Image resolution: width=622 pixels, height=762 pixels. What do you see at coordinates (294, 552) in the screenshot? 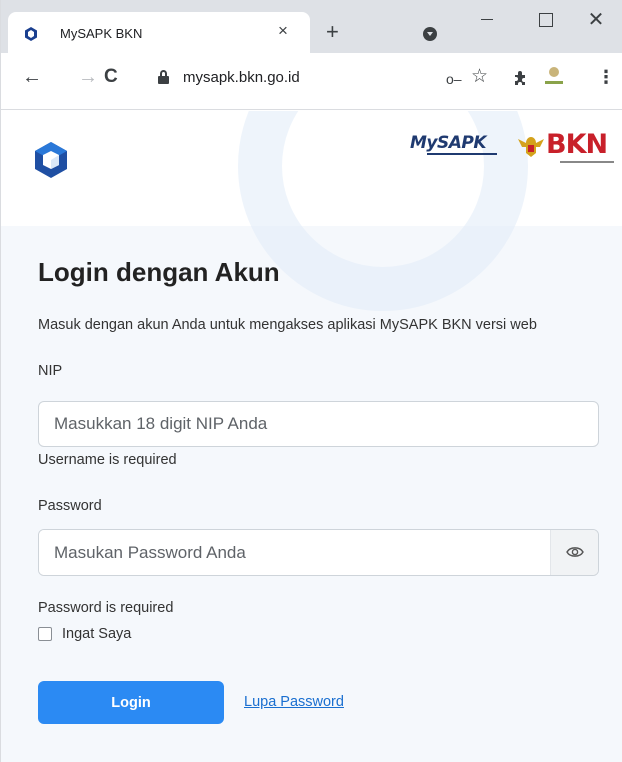
I see `password-input` at bounding box center [294, 552].